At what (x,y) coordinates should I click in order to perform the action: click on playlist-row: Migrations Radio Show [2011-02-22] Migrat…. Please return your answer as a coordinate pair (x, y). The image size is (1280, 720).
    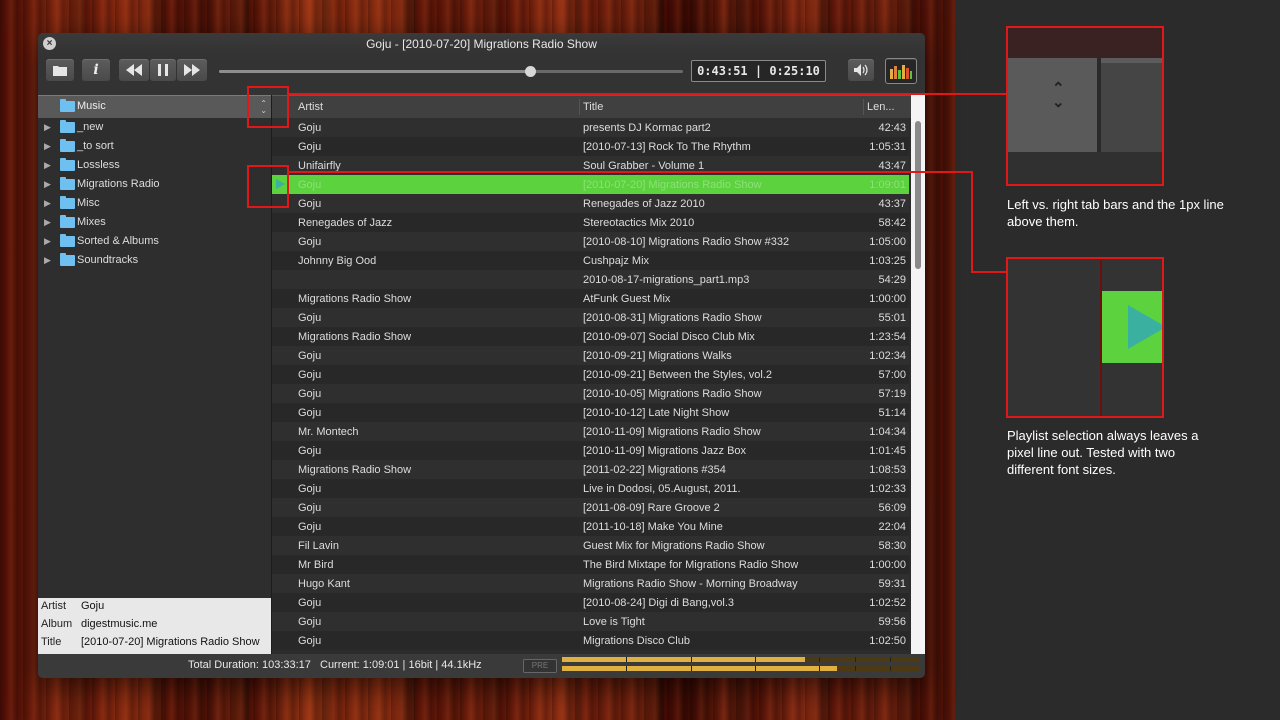
    Looking at the image, I should click on (590, 469).